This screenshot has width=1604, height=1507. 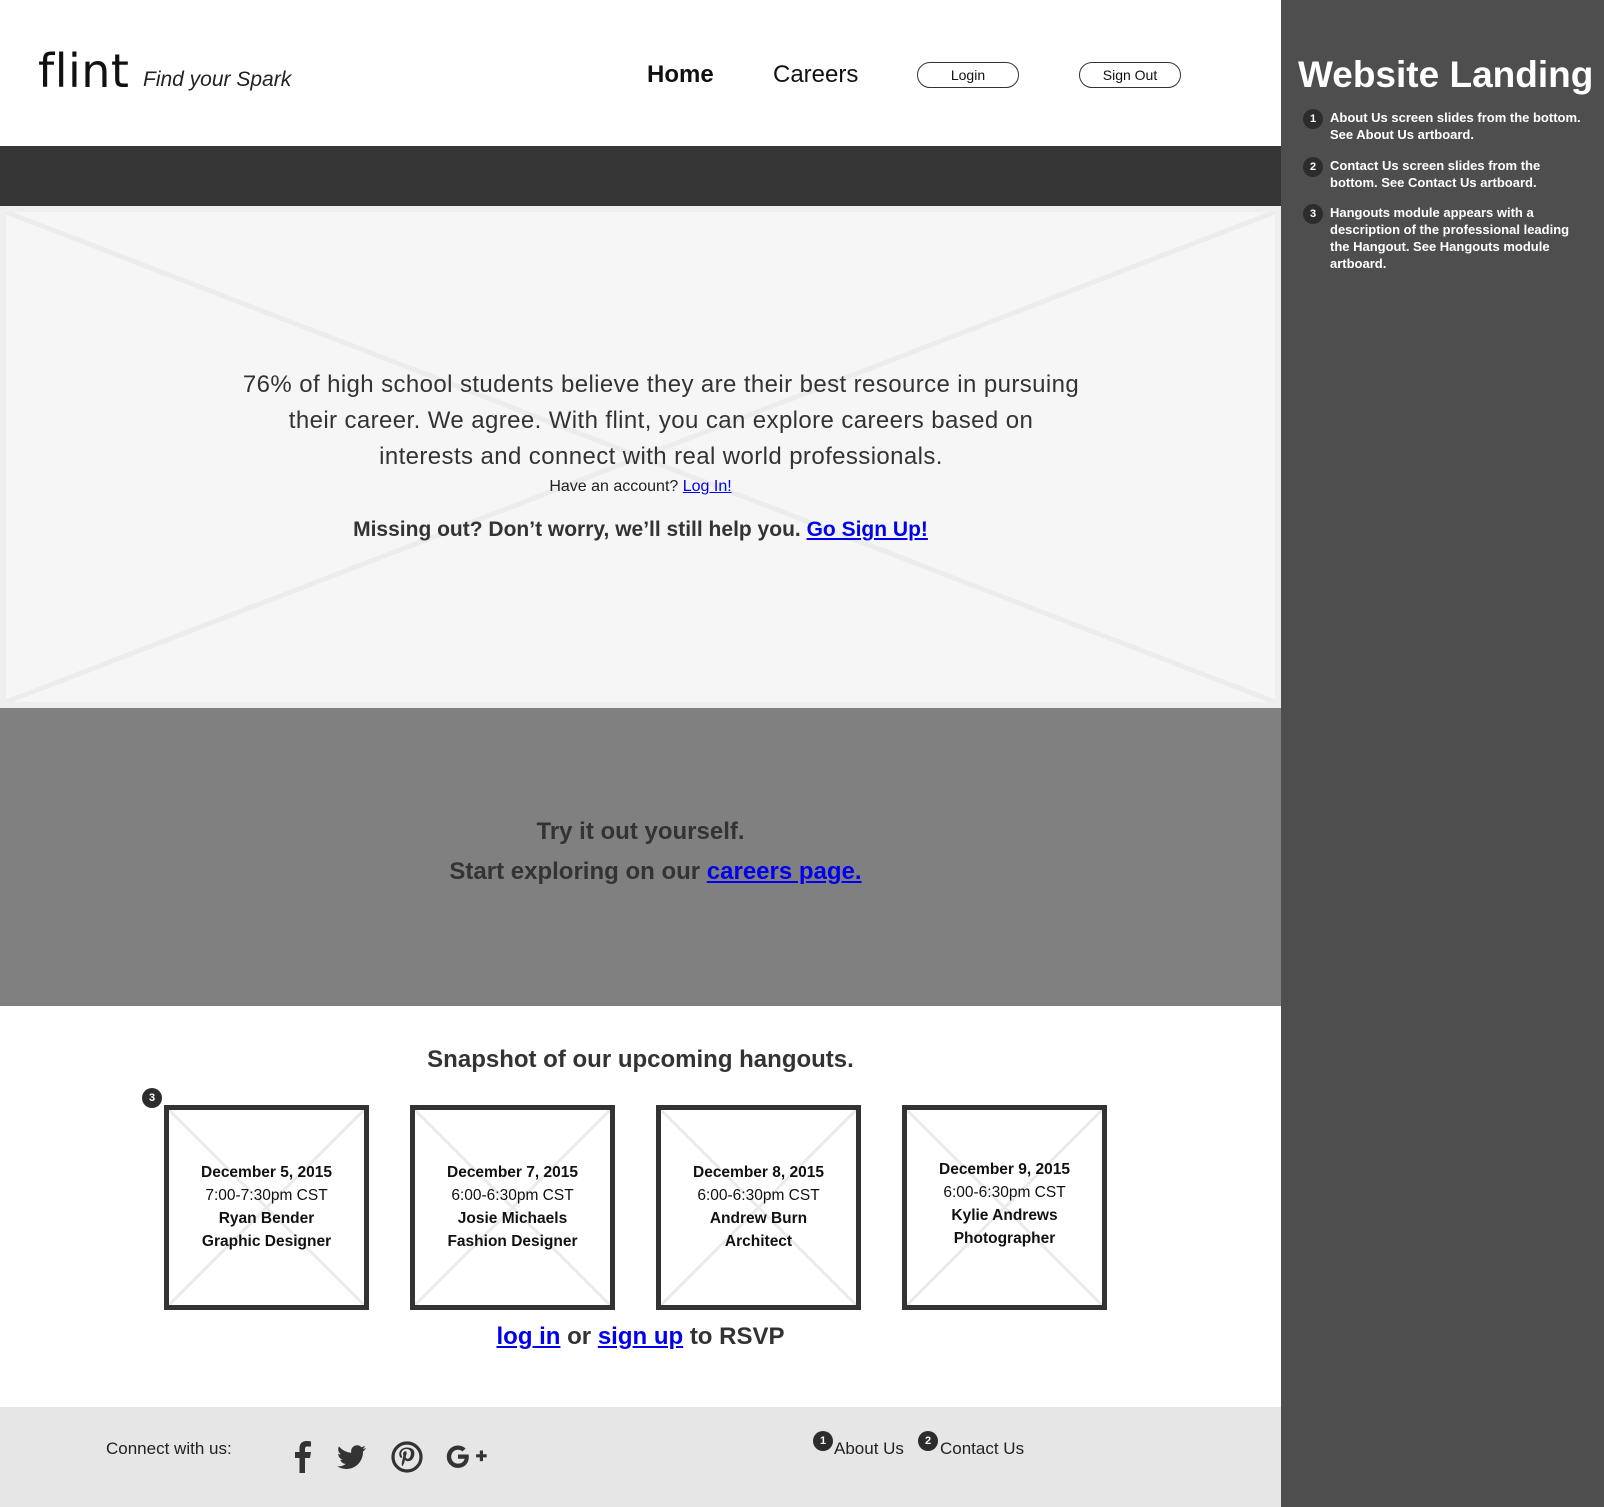 What do you see at coordinates (707, 486) in the screenshot?
I see `hero-login-link: Log In!` at bounding box center [707, 486].